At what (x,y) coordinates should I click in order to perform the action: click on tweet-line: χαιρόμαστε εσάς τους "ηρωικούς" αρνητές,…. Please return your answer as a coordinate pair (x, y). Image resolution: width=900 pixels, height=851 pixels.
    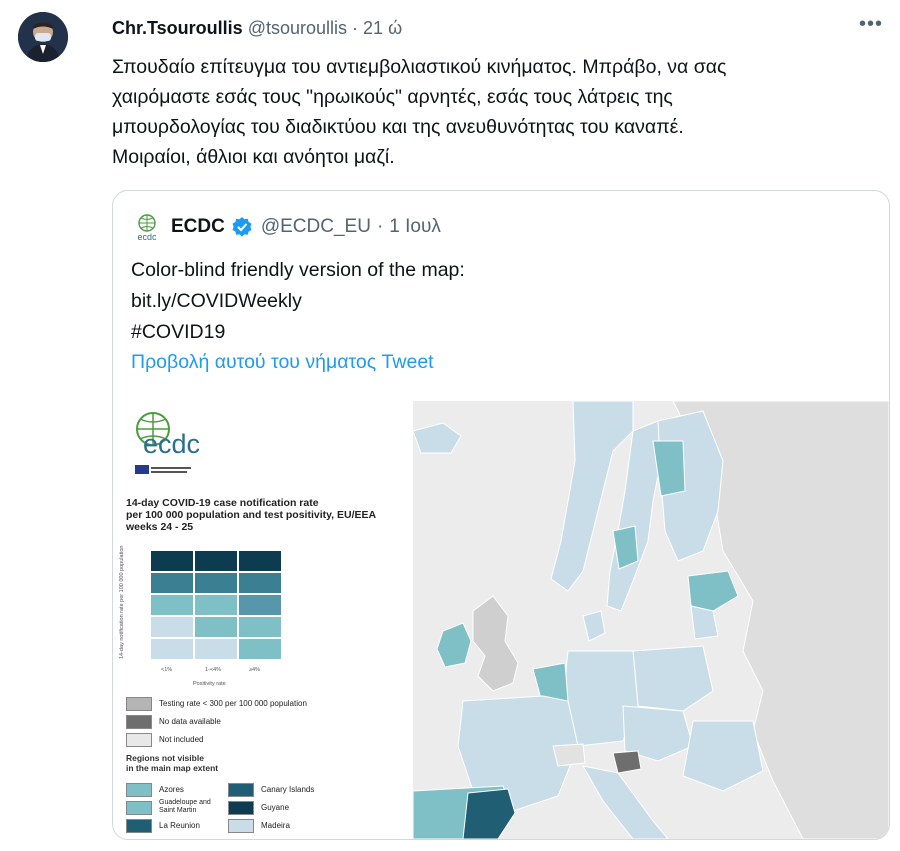
    Looking at the image, I should click on (392, 97).